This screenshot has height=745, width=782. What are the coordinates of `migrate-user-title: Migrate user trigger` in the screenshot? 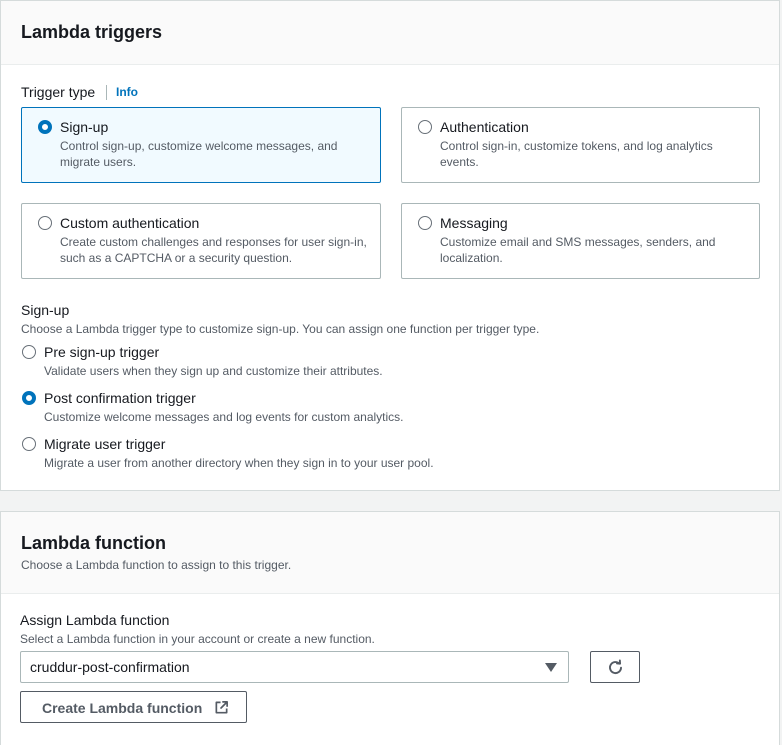 It's located at (104, 444).